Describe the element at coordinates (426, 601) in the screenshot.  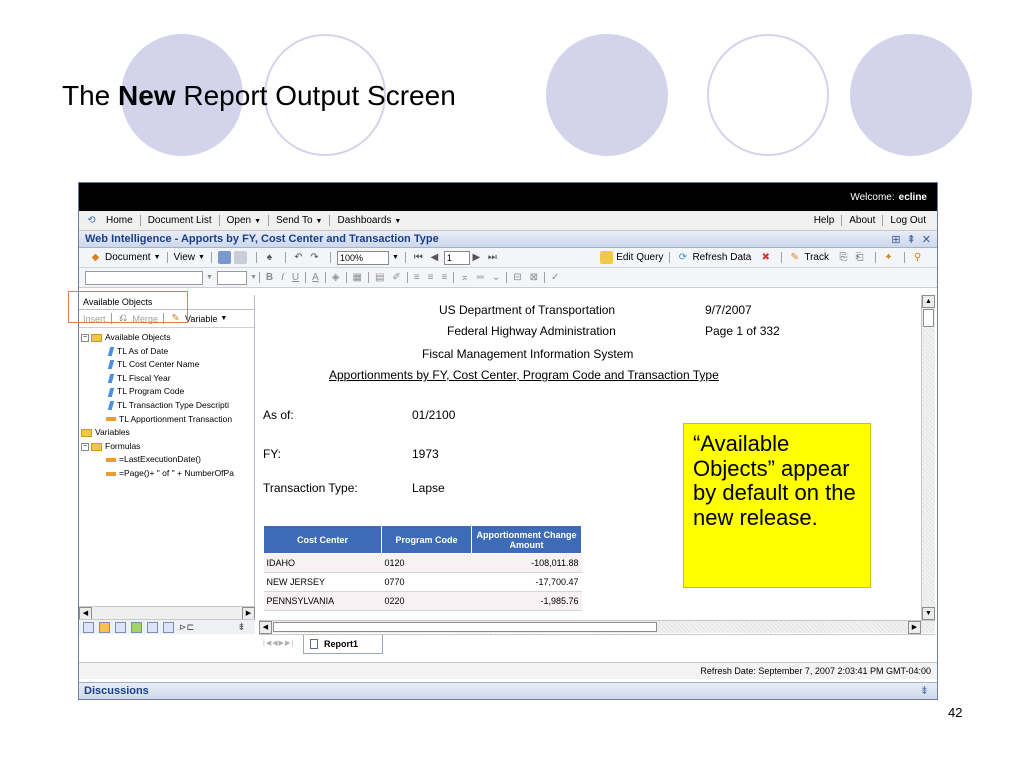
I see `cell-program-code: 0220` at that location.